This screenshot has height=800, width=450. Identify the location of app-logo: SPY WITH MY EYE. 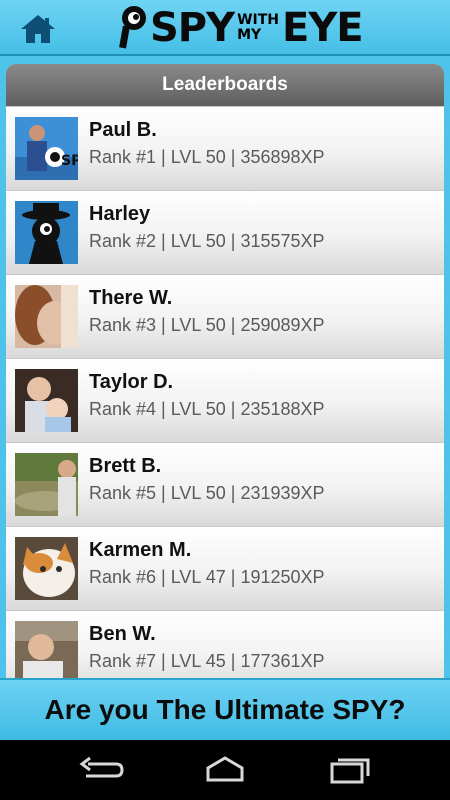
(241, 28).